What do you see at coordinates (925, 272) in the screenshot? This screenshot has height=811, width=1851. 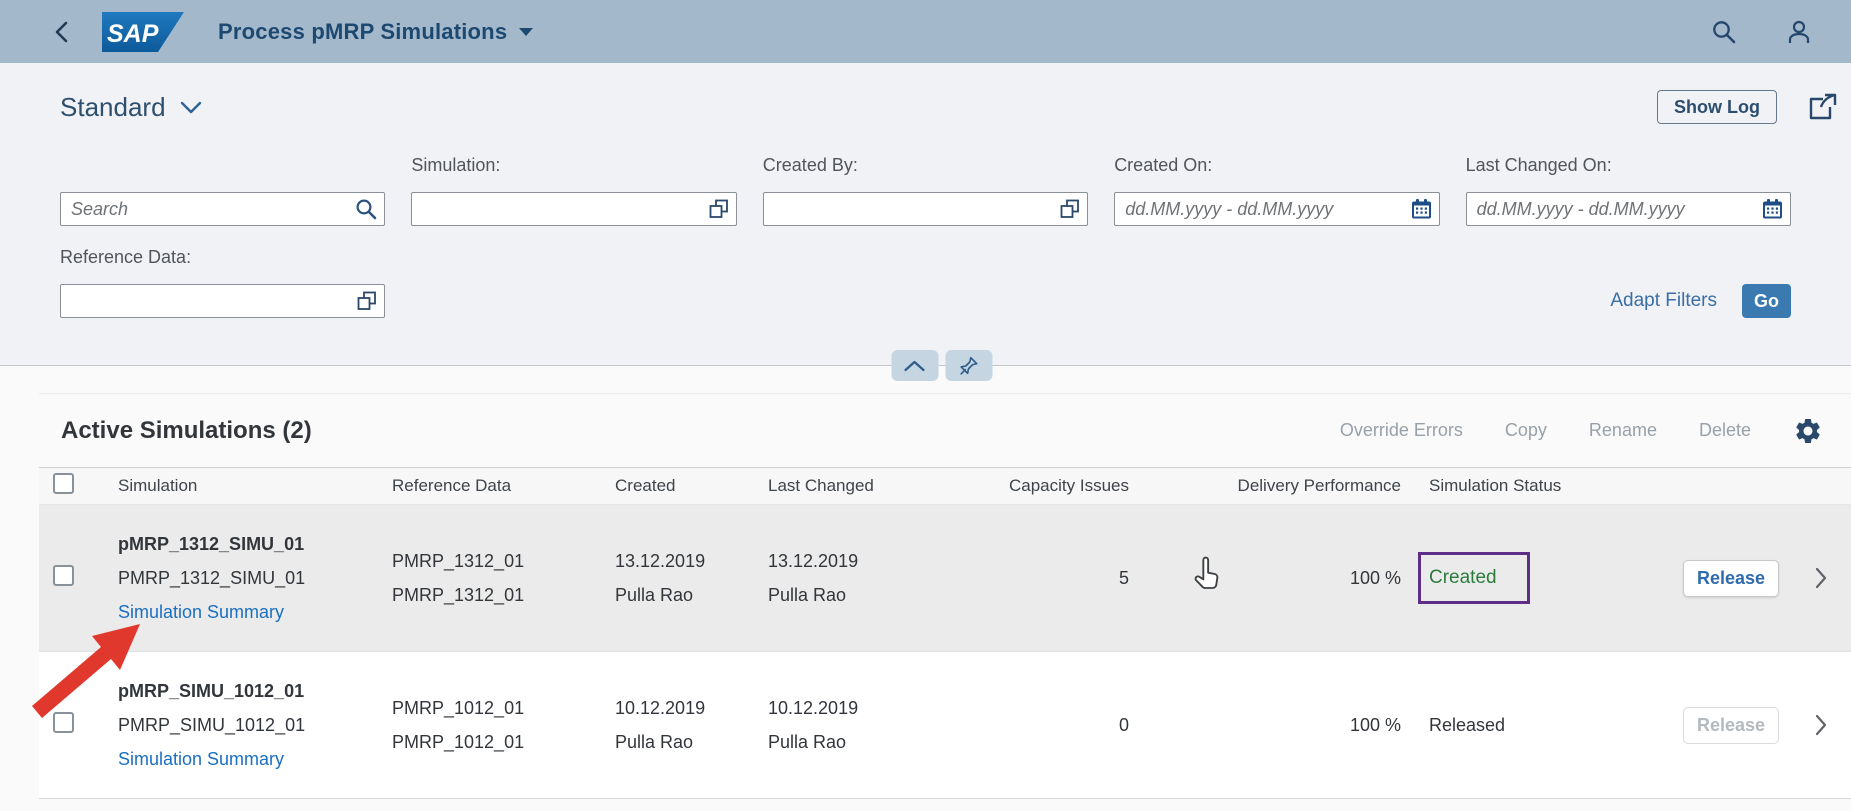 I see `filter-row-2: Reference Data: Adapt Filters Go` at bounding box center [925, 272].